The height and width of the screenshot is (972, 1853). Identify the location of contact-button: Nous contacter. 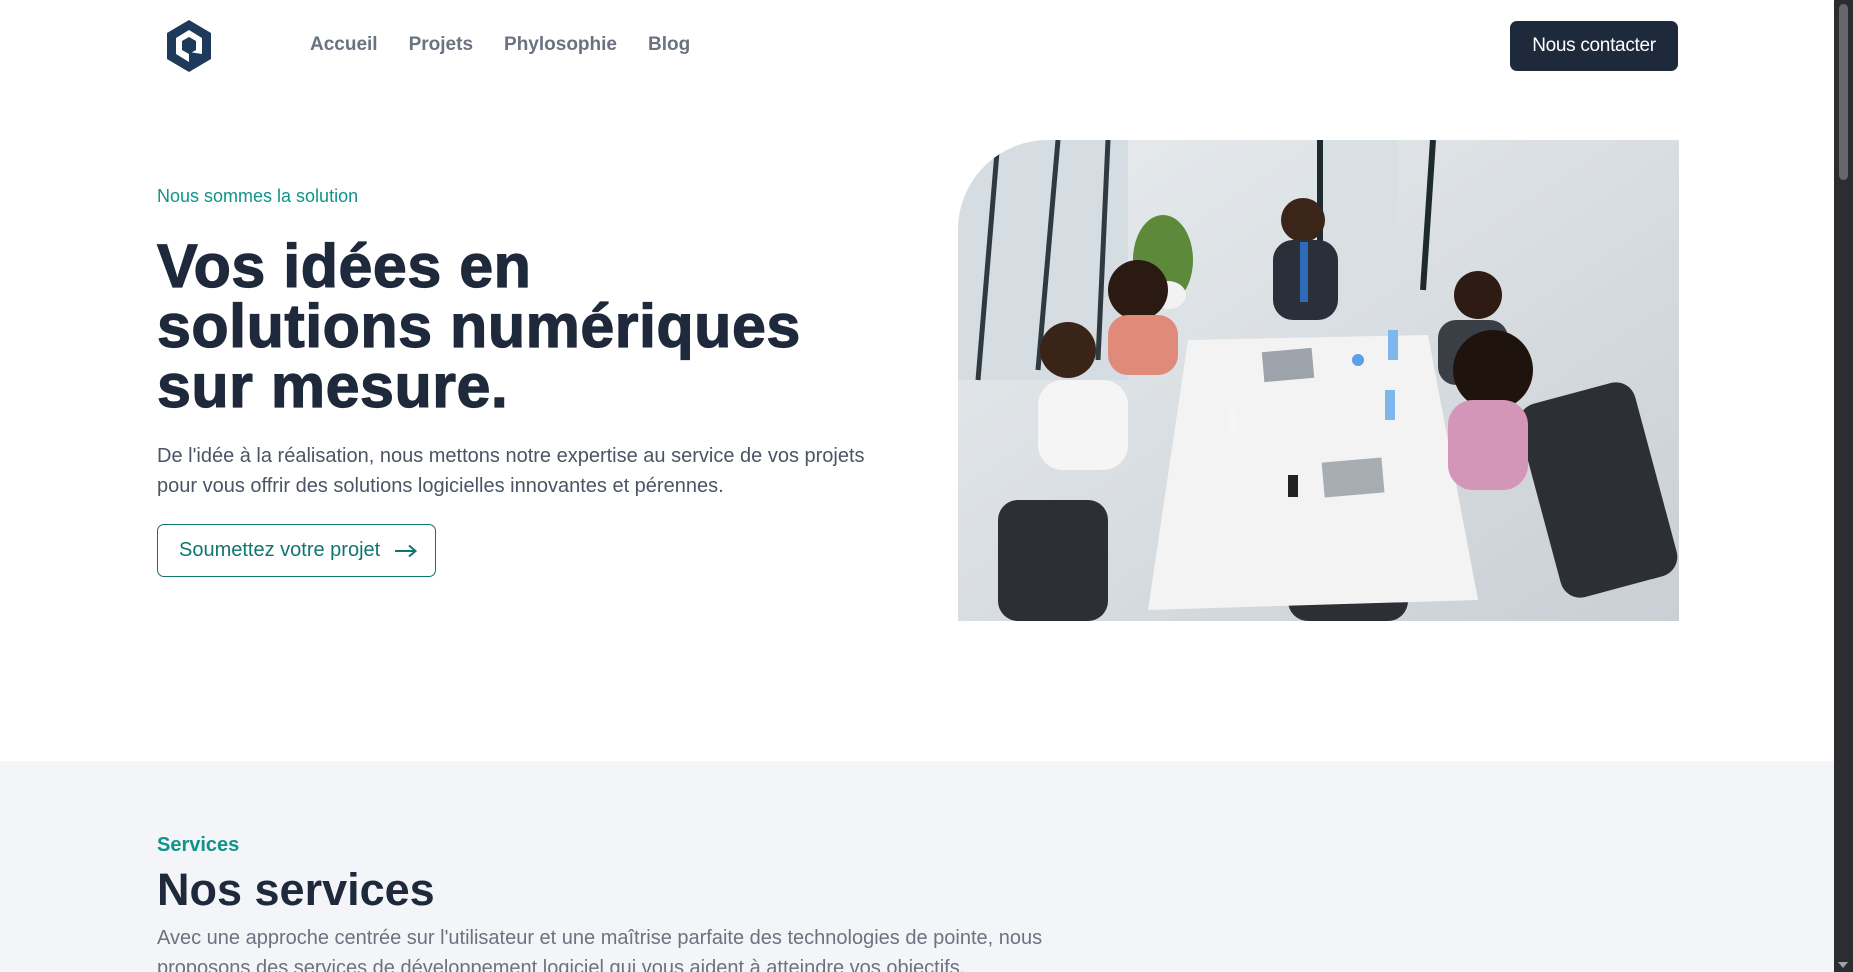
(1594, 46).